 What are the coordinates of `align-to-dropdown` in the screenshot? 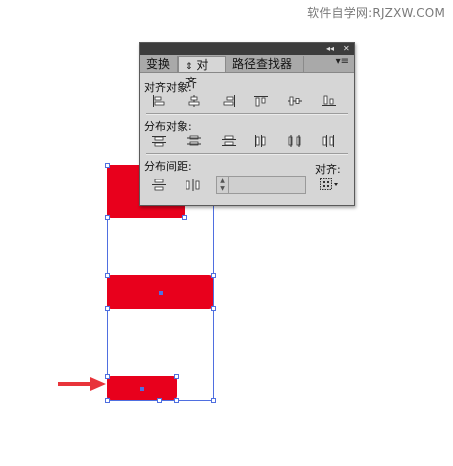 It's located at (330, 184).